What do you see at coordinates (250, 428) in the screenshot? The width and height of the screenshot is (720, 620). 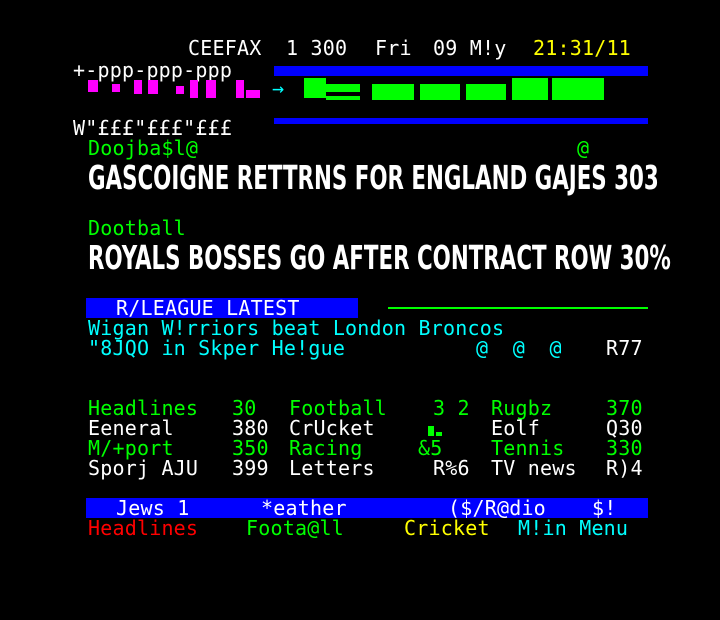 I see `index-general-page: 380` at bounding box center [250, 428].